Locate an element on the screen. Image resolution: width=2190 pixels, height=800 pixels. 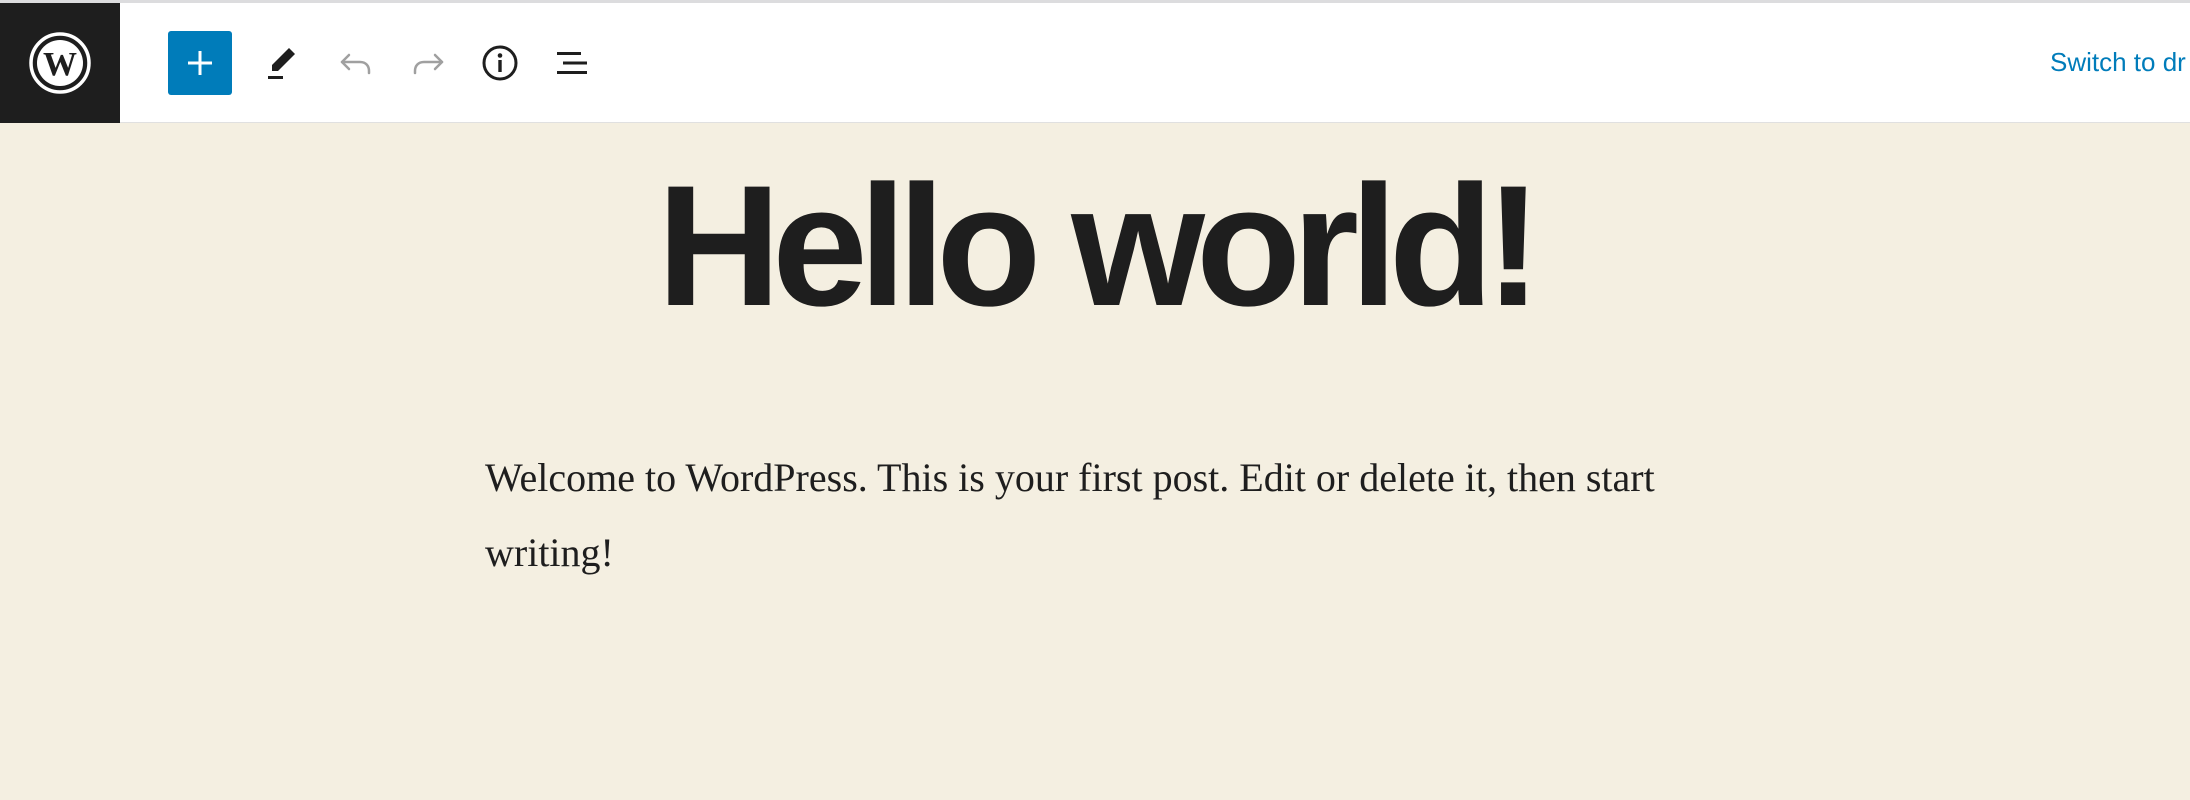
wordpress-logo-icon: W is located at coordinates (60, 63).